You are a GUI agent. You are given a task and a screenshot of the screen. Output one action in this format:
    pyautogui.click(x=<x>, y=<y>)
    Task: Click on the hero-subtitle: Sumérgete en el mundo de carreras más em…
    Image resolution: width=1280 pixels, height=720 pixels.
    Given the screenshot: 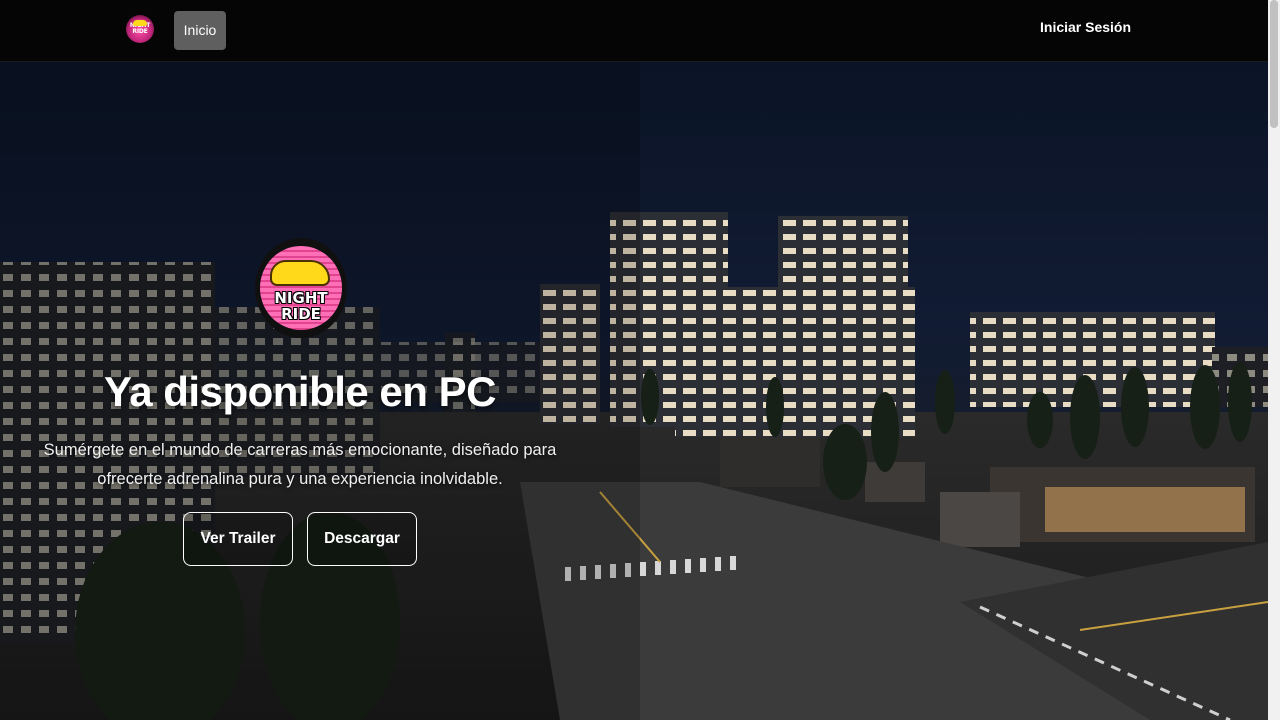 What is the action you would take?
    pyautogui.click(x=300, y=464)
    